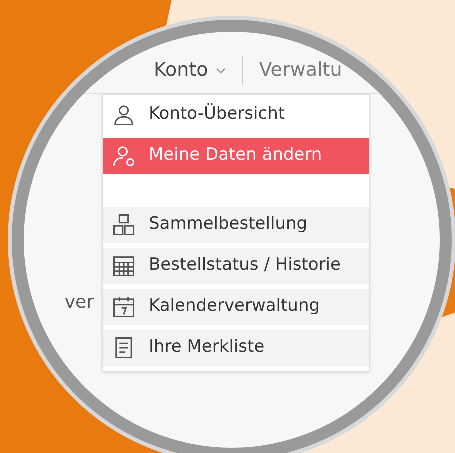 This screenshot has height=453, width=455. What do you see at coordinates (236, 225) in the screenshot?
I see `menu-item: Sammelbestellung` at bounding box center [236, 225].